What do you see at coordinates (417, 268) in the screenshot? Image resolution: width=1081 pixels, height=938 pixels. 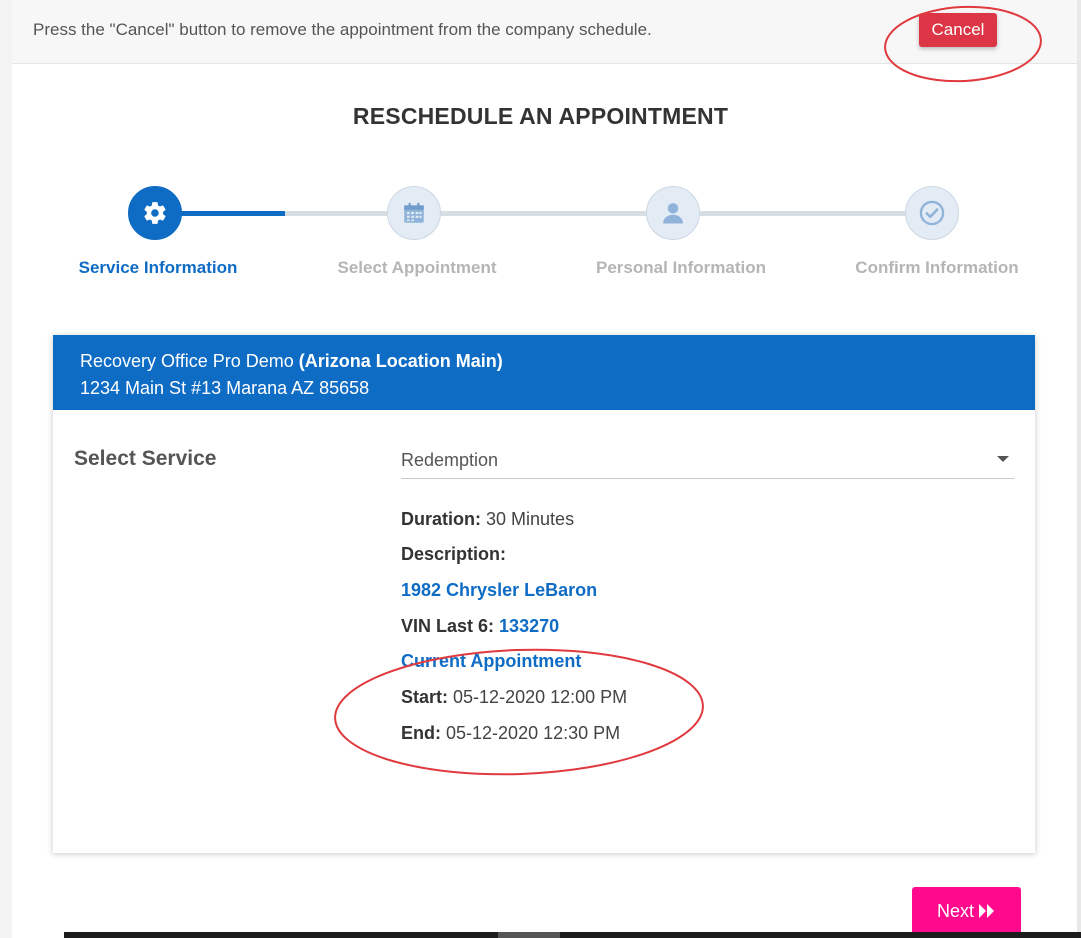 I see `step-label-select-appointment: Select Appointment` at bounding box center [417, 268].